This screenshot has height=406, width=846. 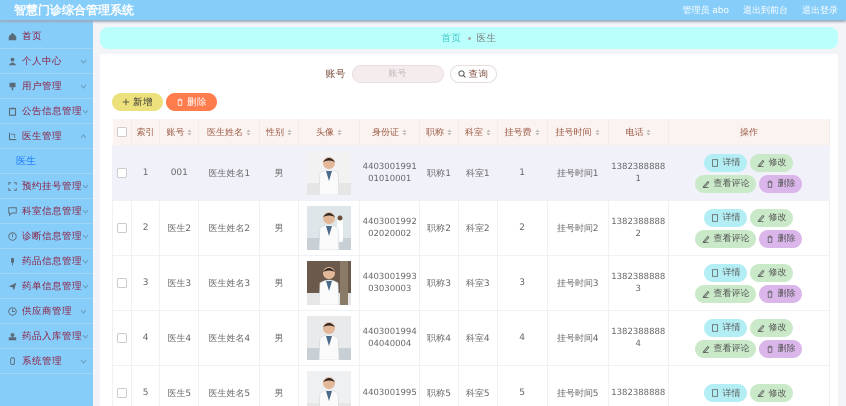 What do you see at coordinates (471, 173) in the screenshot?
I see `table-row: 1 001 医生姓名1 男 440300199101010001 职称1 科室1 1 挂号时间1 13823888881 详情 修改 查看评论 删除` at bounding box center [471, 173].